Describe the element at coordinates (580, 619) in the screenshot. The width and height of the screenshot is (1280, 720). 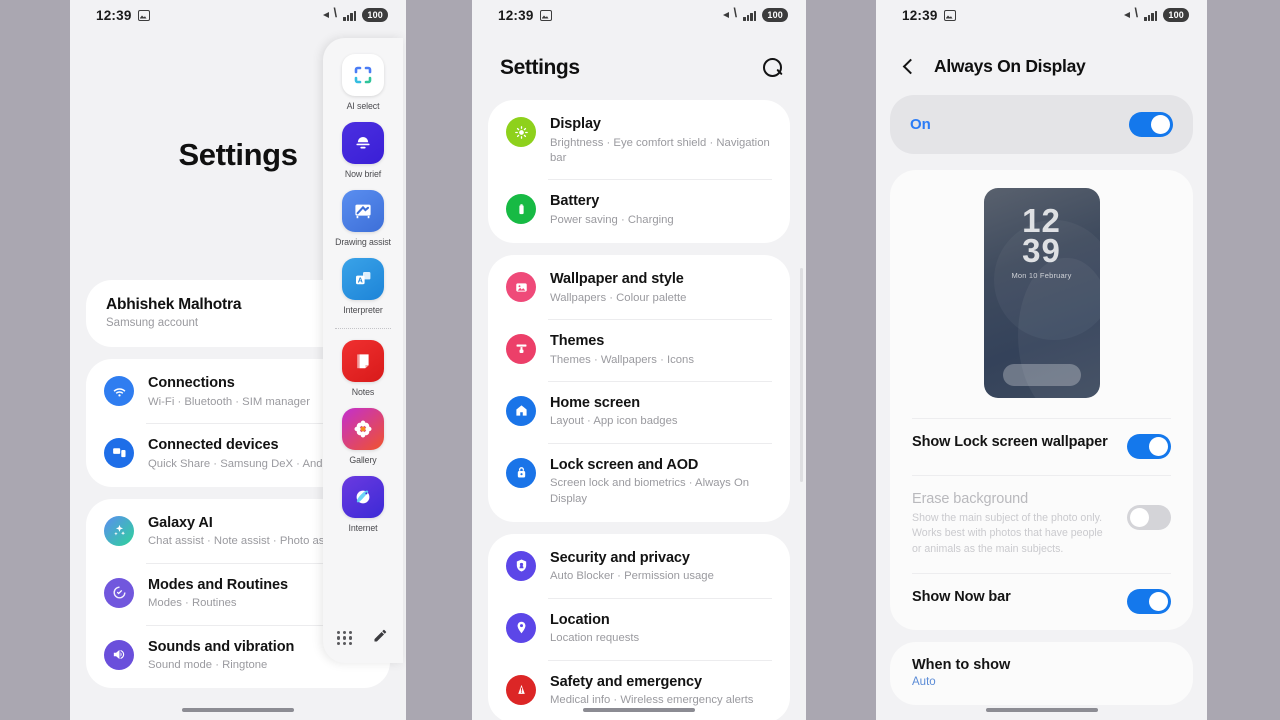
I see `row-title: Location` at that location.